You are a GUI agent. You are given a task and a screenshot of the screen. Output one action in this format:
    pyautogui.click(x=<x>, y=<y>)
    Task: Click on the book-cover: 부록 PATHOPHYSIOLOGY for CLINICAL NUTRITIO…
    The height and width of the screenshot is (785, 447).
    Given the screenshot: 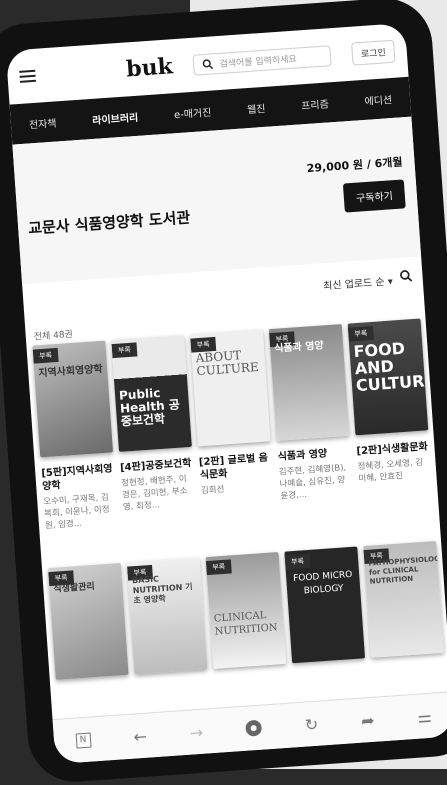 What is the action you would take?
    pyautogui.click(x=403, y=599)
    